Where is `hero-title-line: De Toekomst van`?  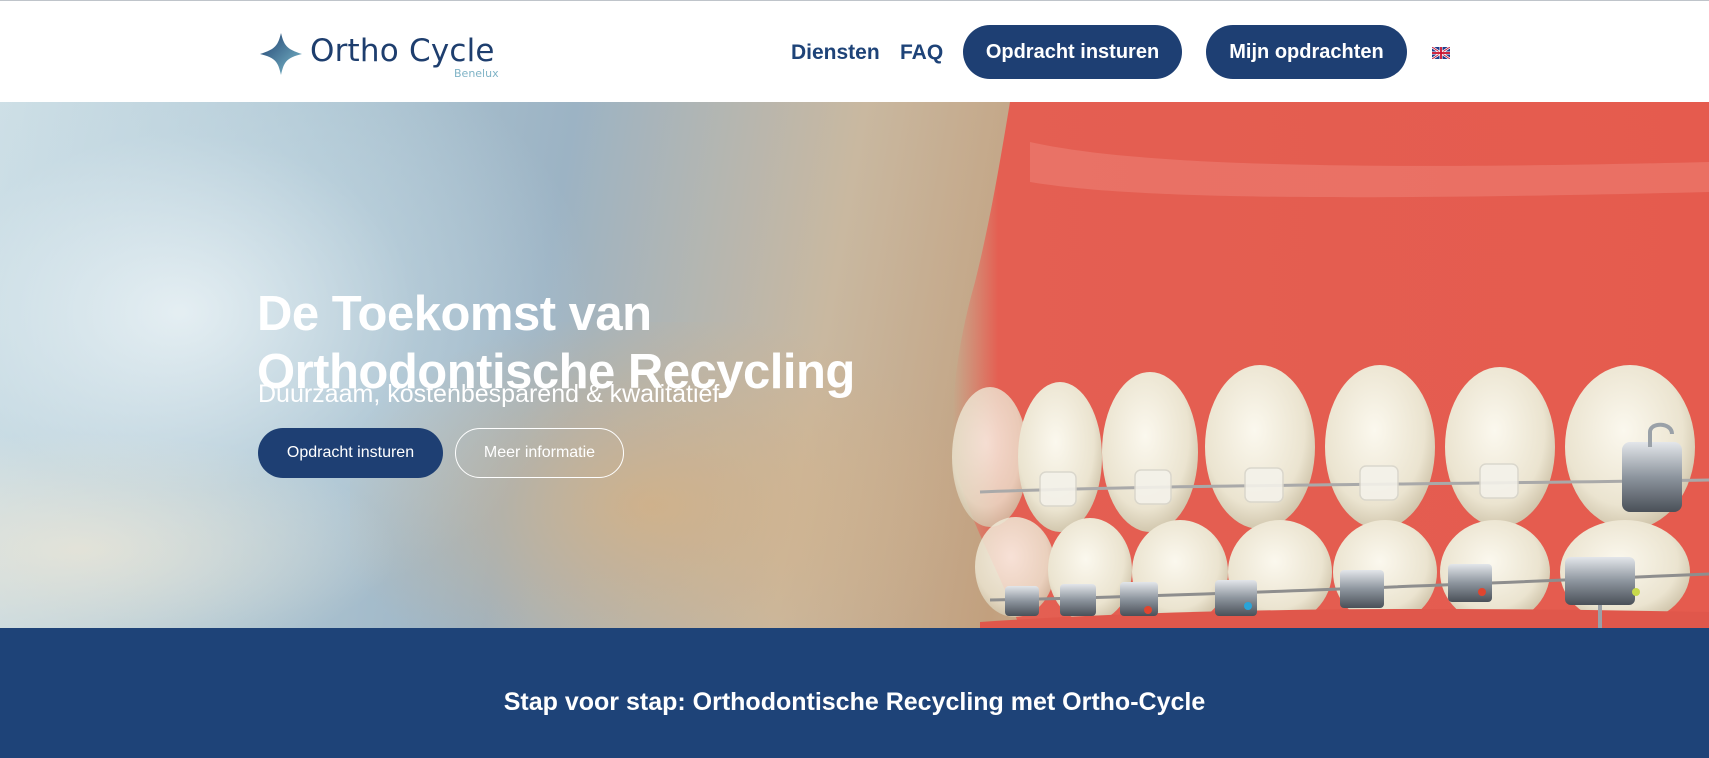
hero-title-line: De Toekomst van is located at coordinates (454, 313).